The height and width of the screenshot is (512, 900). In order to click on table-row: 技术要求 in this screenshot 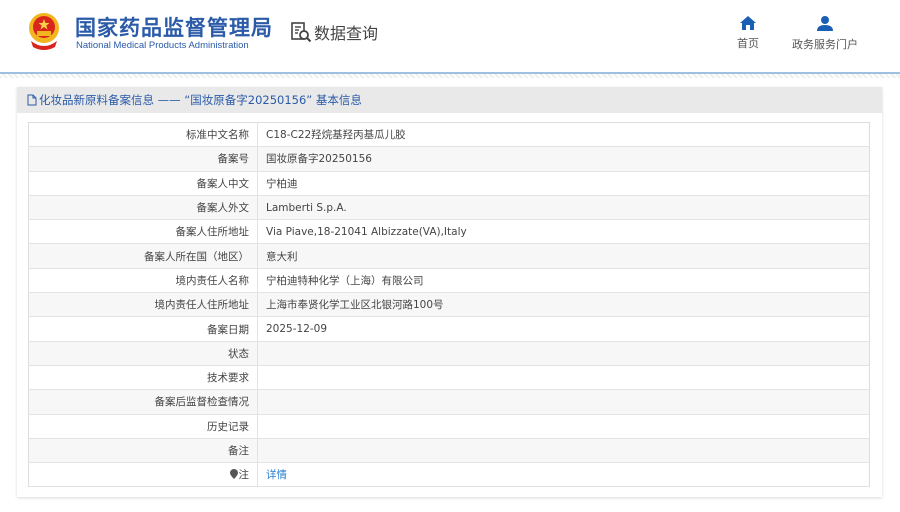, I will do `click(449, 378)`.